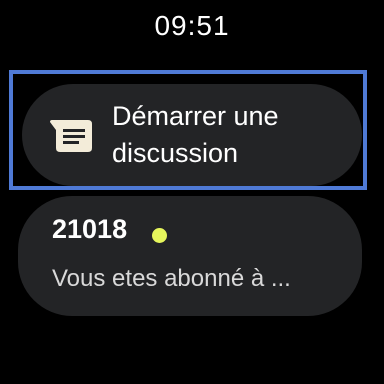 The height and width of the screenshot is (384, 384). I want to click on unread-indicator, so click(159, 235).